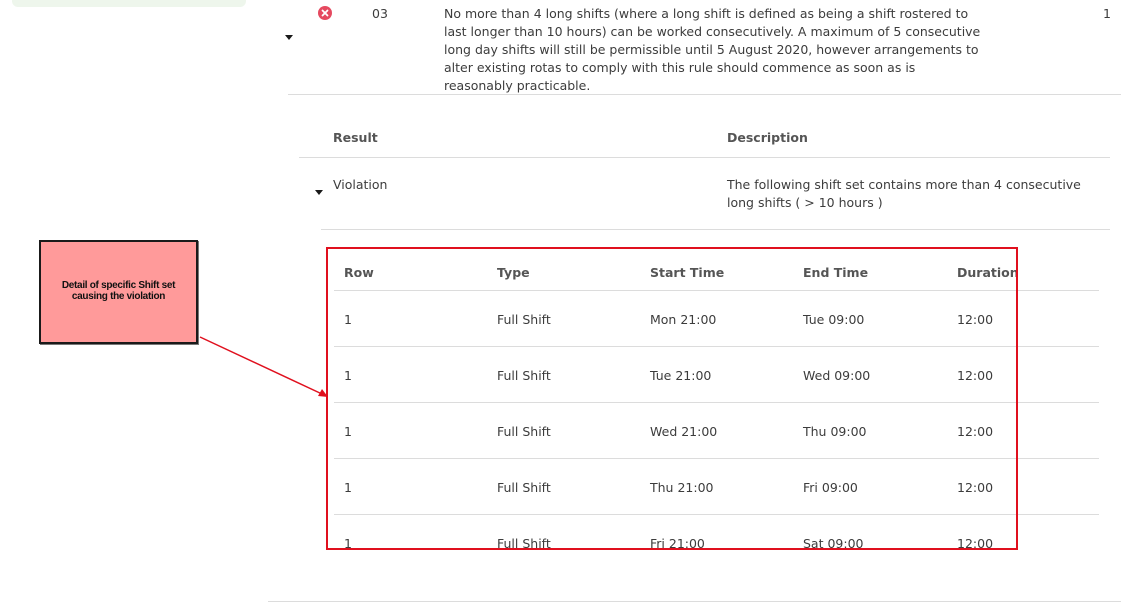 The height and width of the screenshot is (613, 1134). What do you see at coordinates (263, 366) in the screenshot?
I see `annotation-arrow-icon` at bounding box center [263, 366].